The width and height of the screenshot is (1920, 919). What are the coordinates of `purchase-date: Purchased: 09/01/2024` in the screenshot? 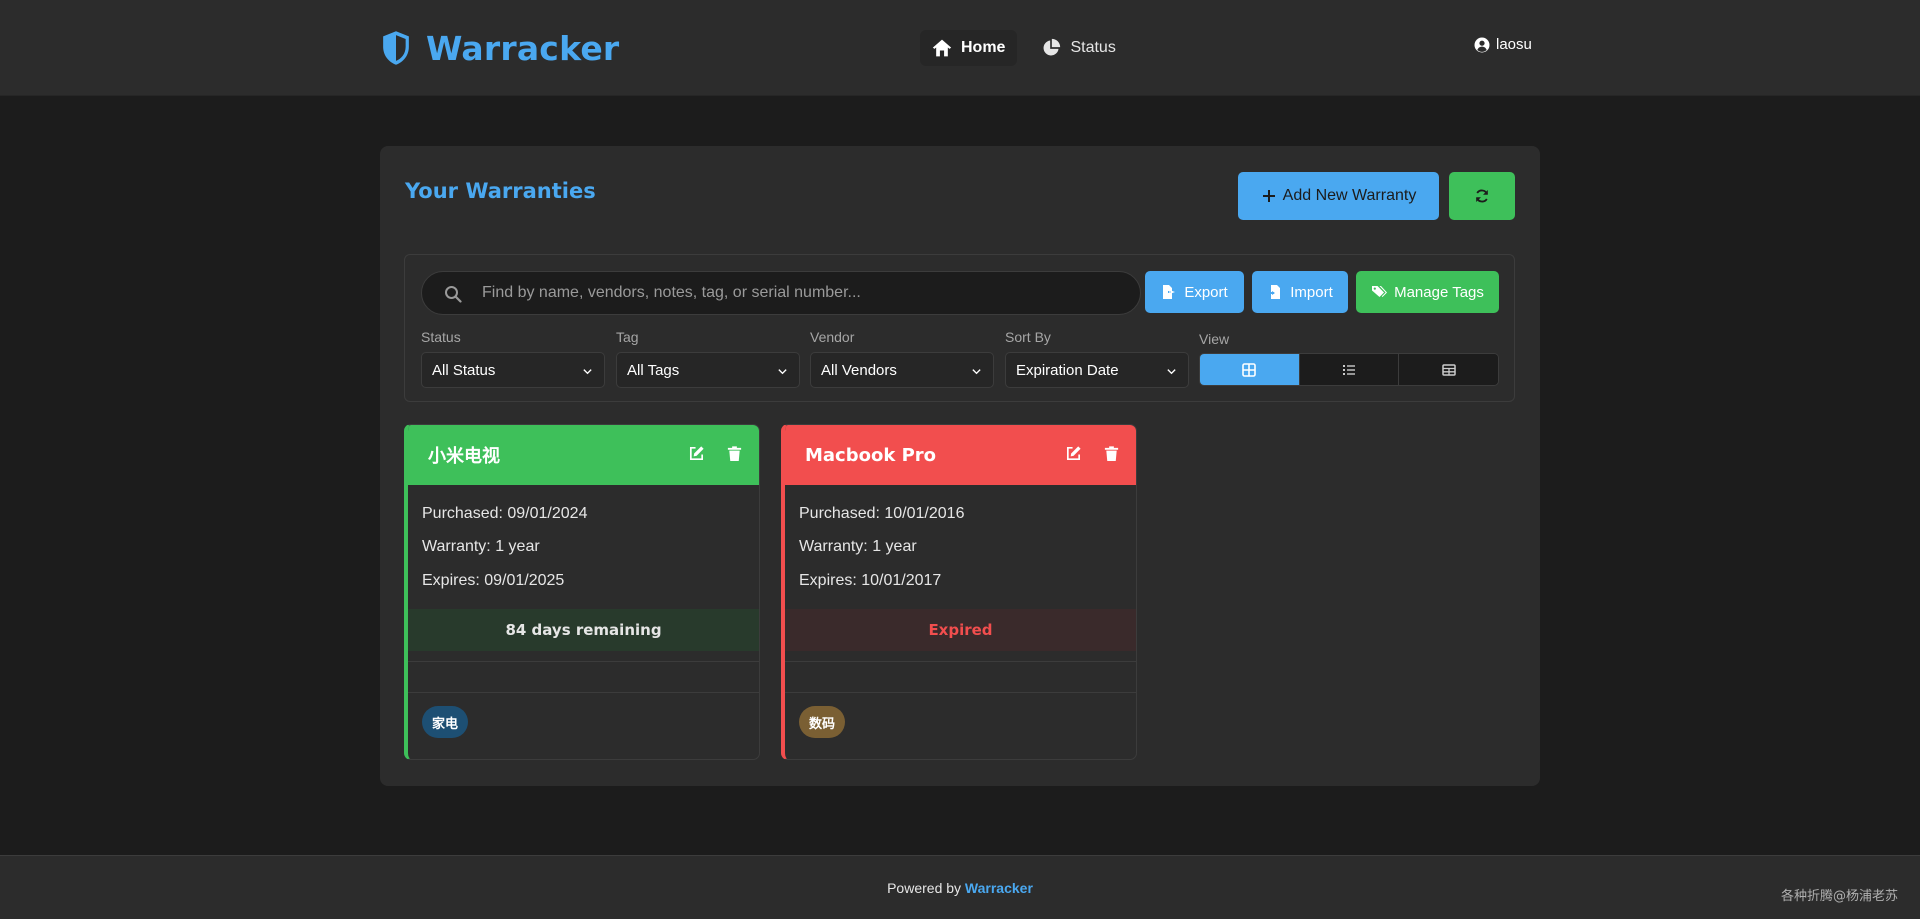 It's located at (505, 513).